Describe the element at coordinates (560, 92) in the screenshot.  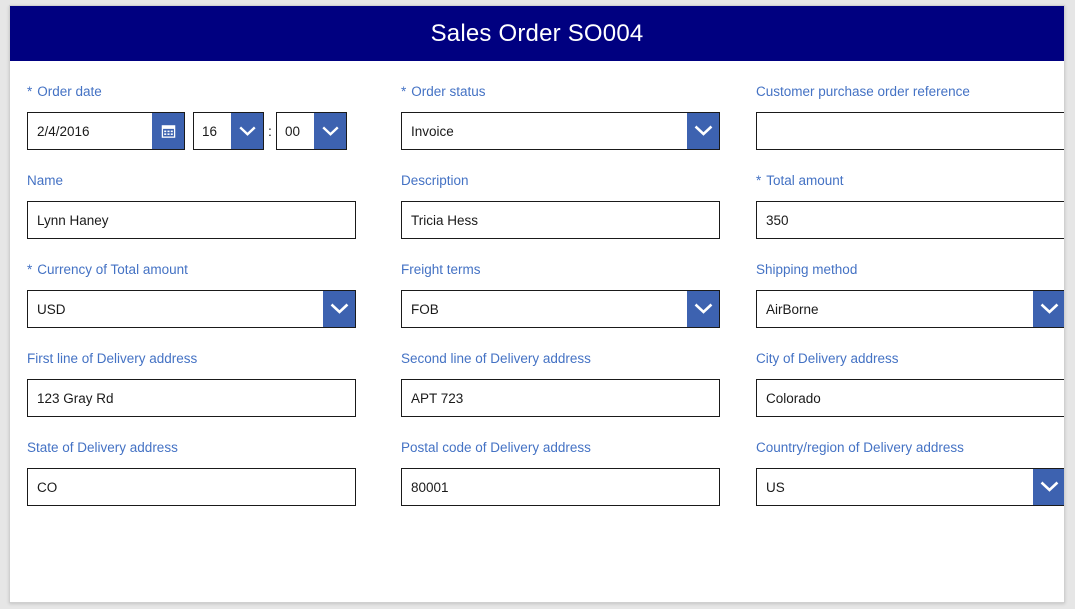
I see `label-order-status: * Order status` at that location.